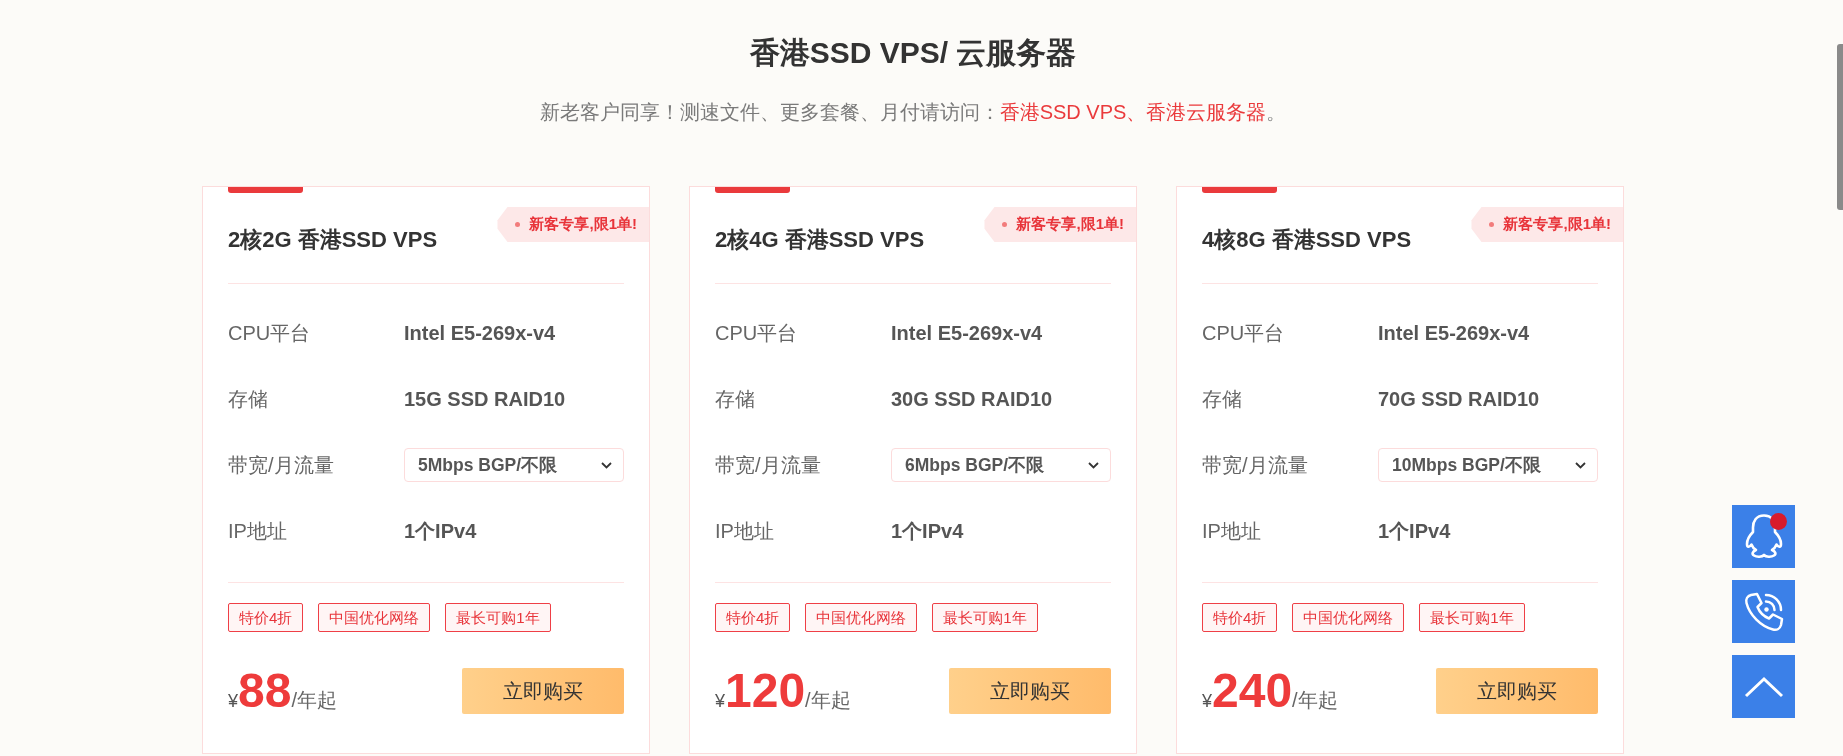 The image size is (1843, 756). Describe the element at coordinates (1763, 611) in the screenshot. I see `phone-button` at that location.